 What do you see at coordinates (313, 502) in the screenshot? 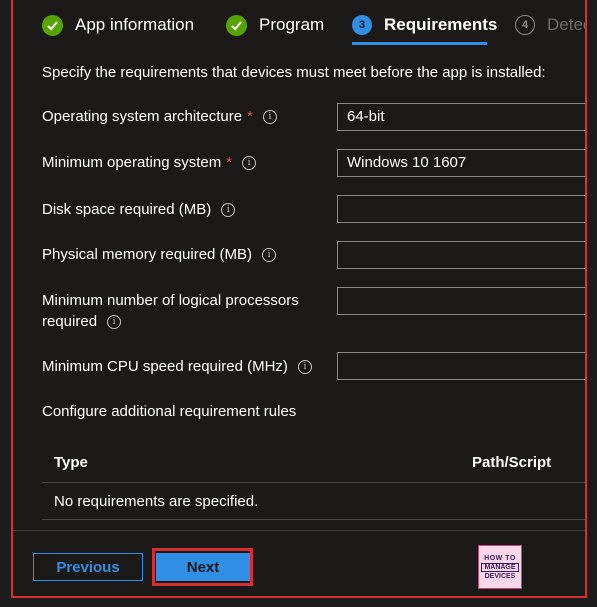
I see `rules-table-empty-row: No requirements are specified.` at bounding box center [313, 502].